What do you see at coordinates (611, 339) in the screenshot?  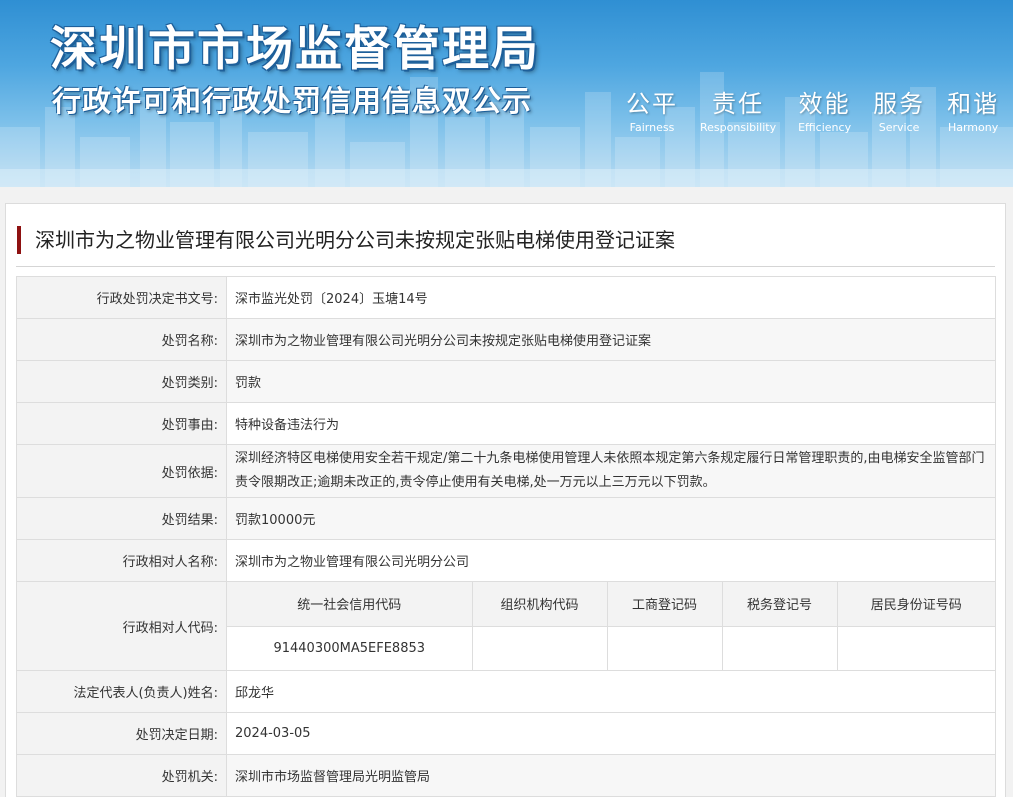 I see `penalty-name-value: 深圳市为之物业管理有限公司光明分公司未按规定张贴电梯使用登记证案` at bounding box center [611, 339].